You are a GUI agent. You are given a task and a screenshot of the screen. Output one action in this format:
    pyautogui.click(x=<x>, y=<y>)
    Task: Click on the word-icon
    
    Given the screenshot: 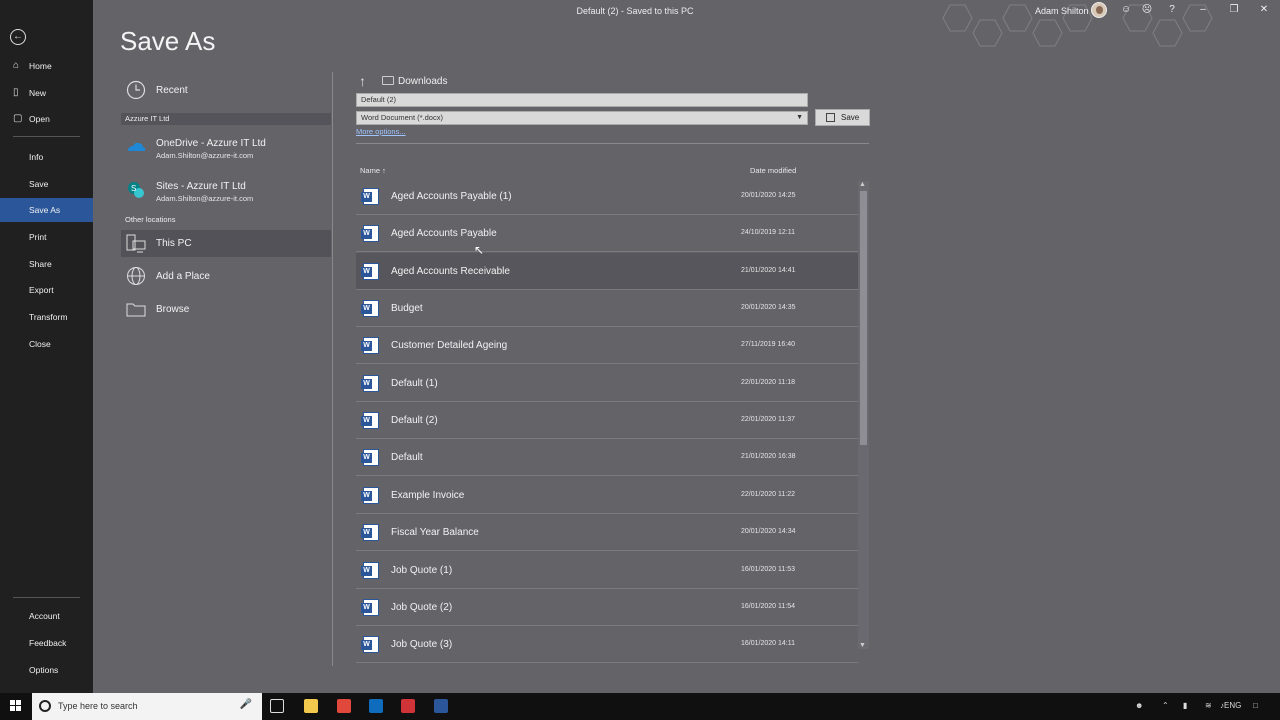 What is the action you would take?
    pyautogui.click(x=441, y=706)
    